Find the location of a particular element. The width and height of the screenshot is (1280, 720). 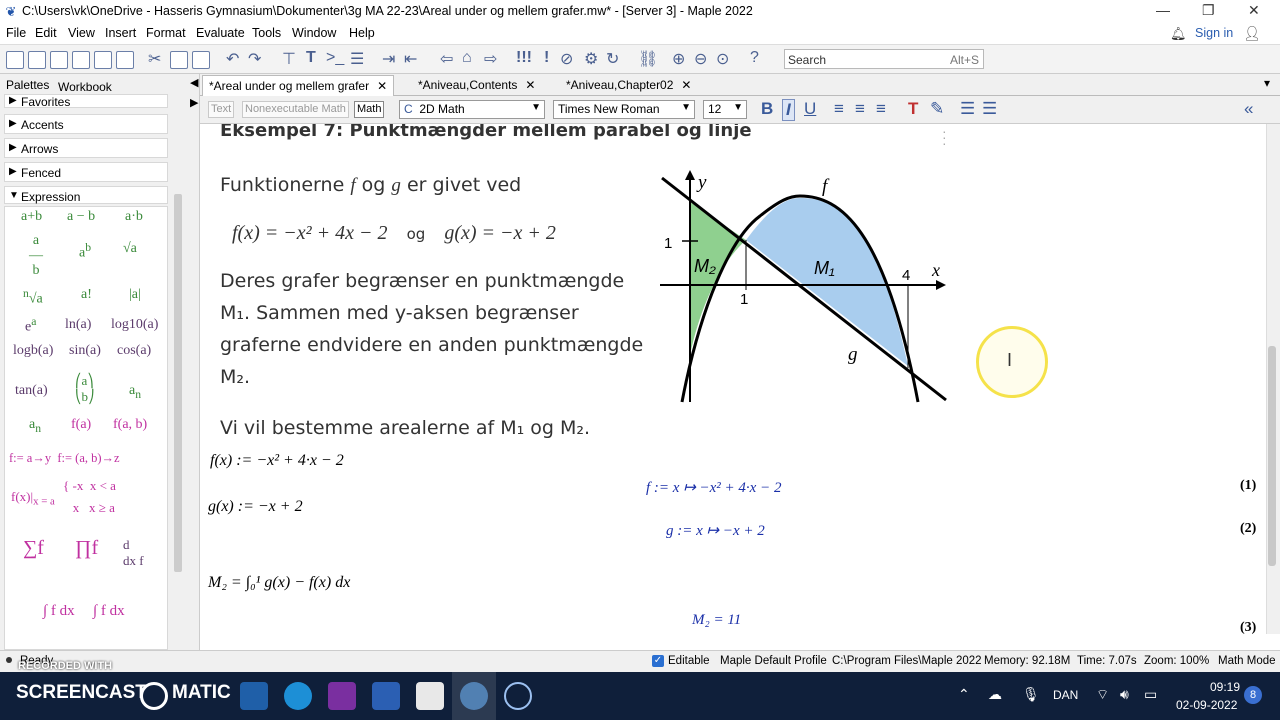

zoom-out-icon: ⊖ is located at coordinates (700, 59).